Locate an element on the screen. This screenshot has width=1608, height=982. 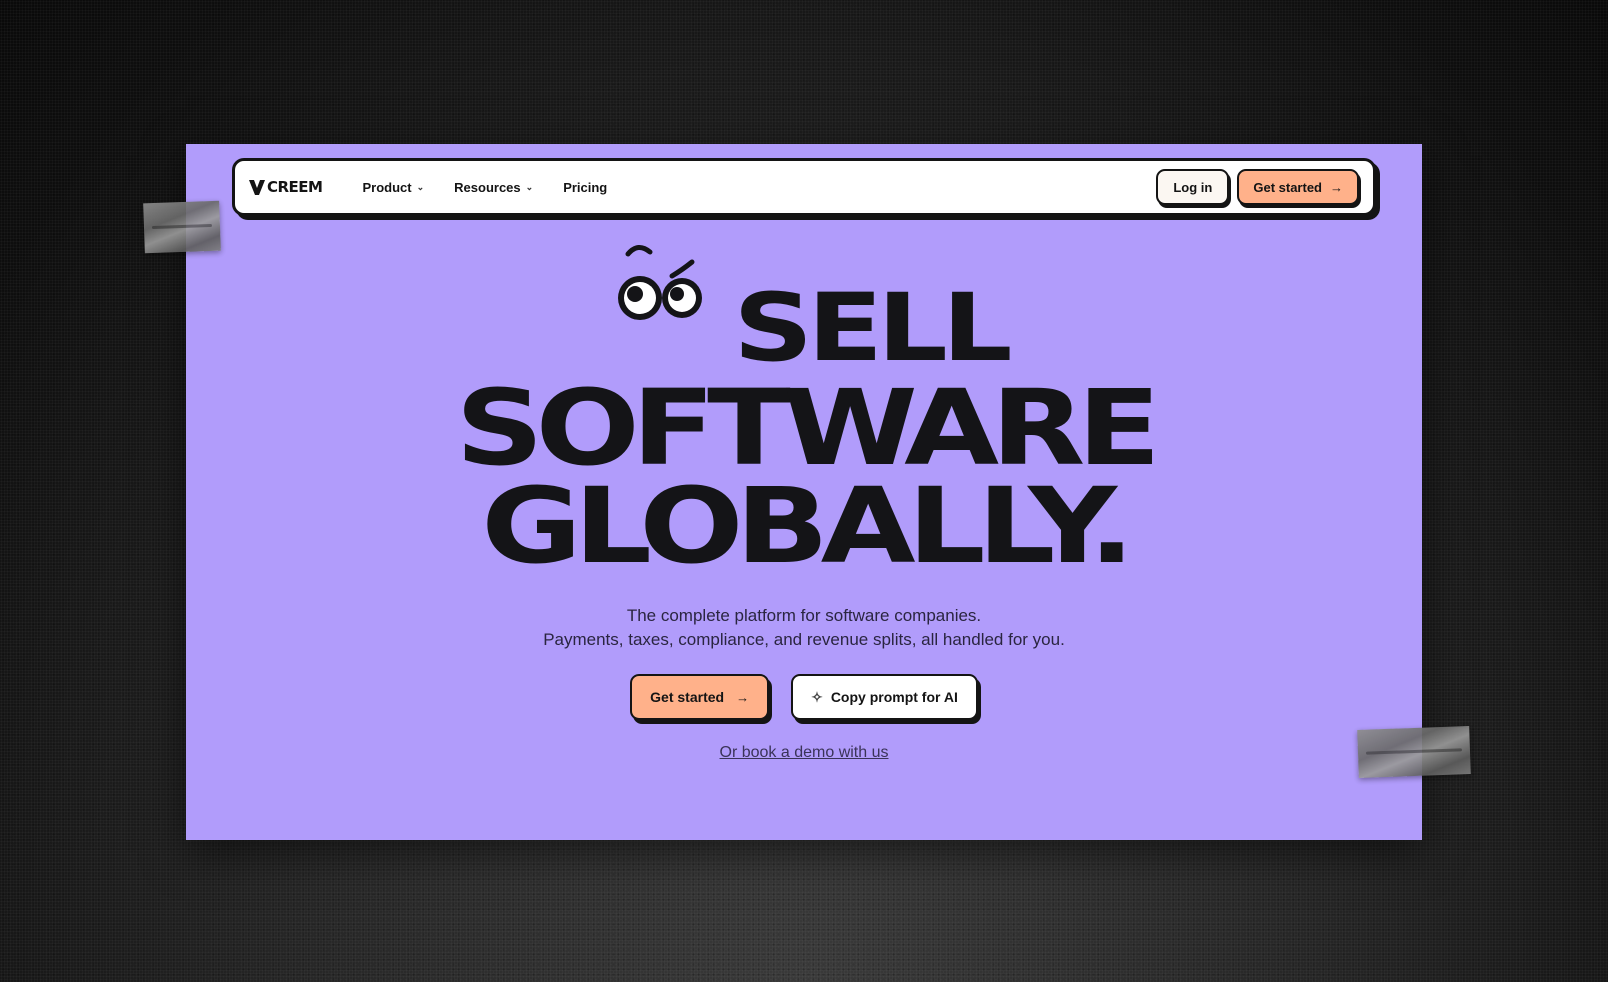
headline-line-1: SELL is located at coordinates (872, 328).